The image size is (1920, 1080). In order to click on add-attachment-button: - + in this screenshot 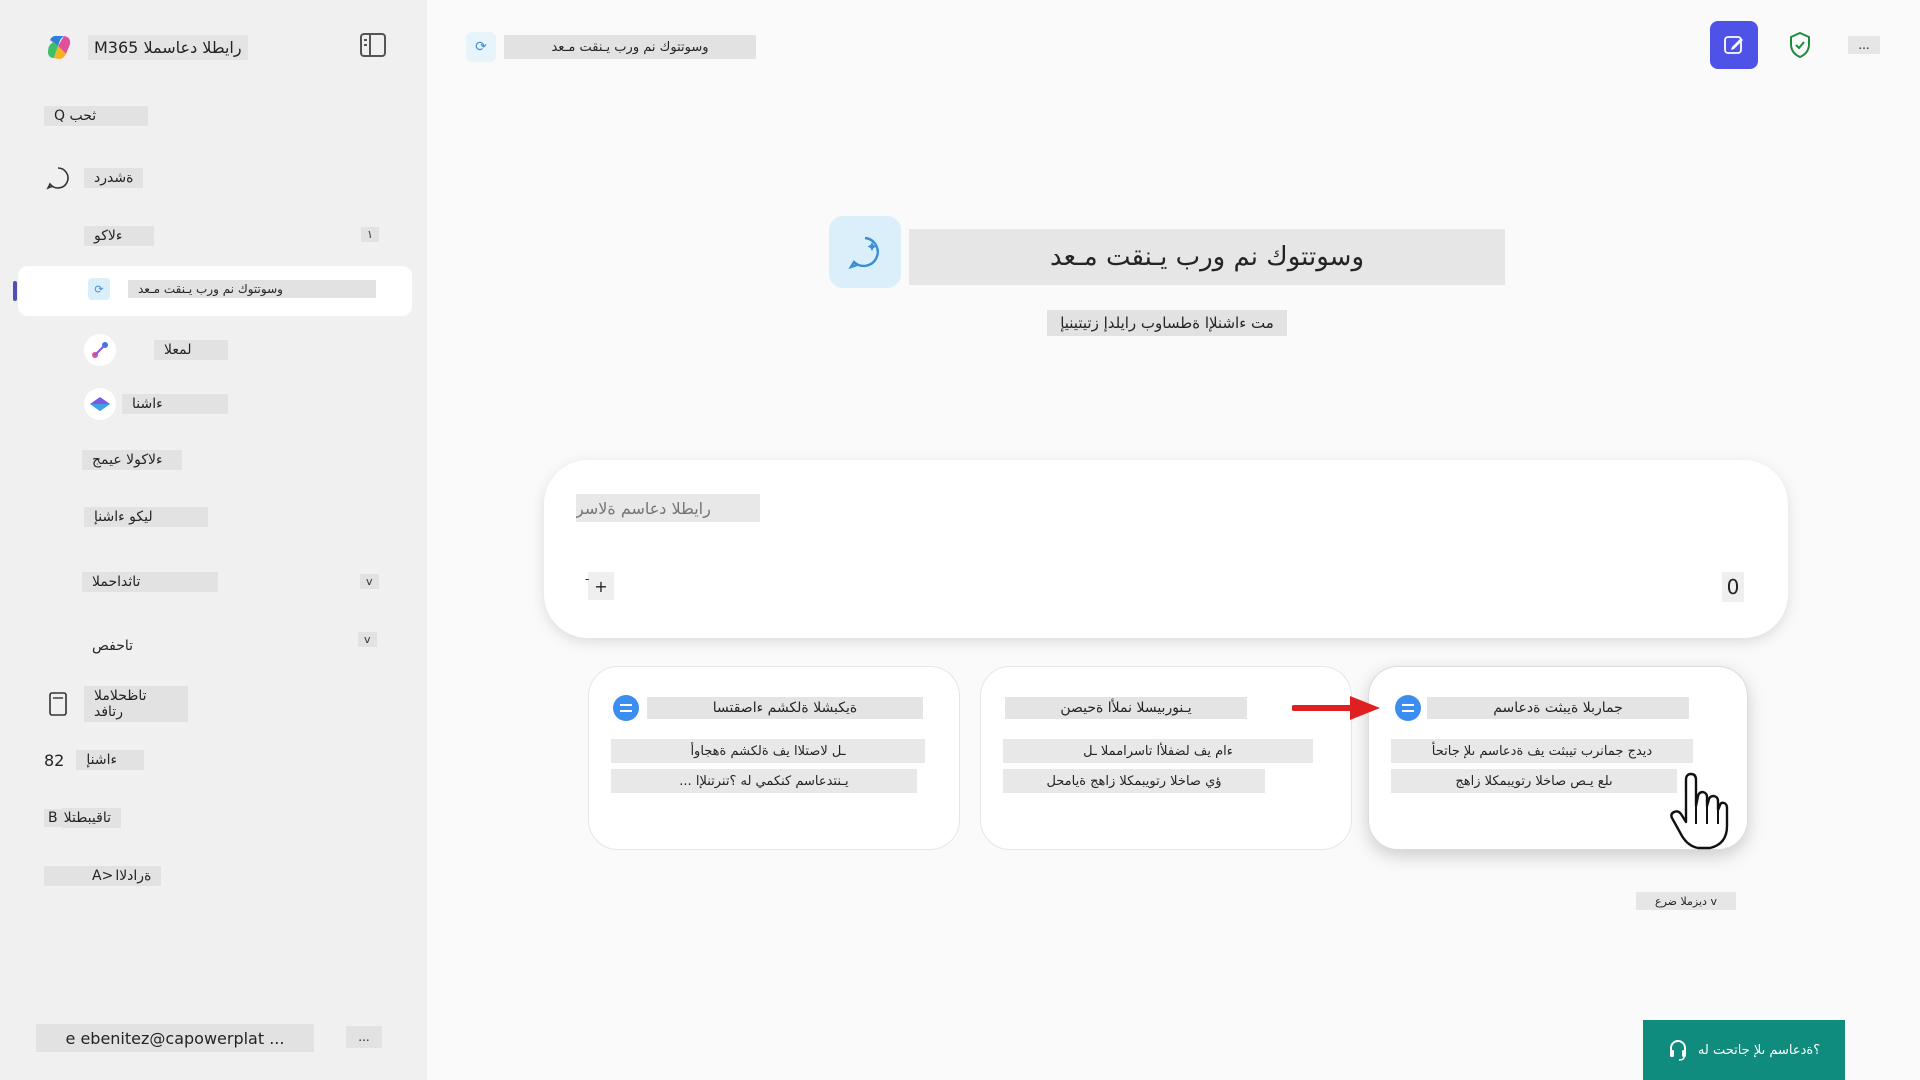, I will do `click(599, 586)`.